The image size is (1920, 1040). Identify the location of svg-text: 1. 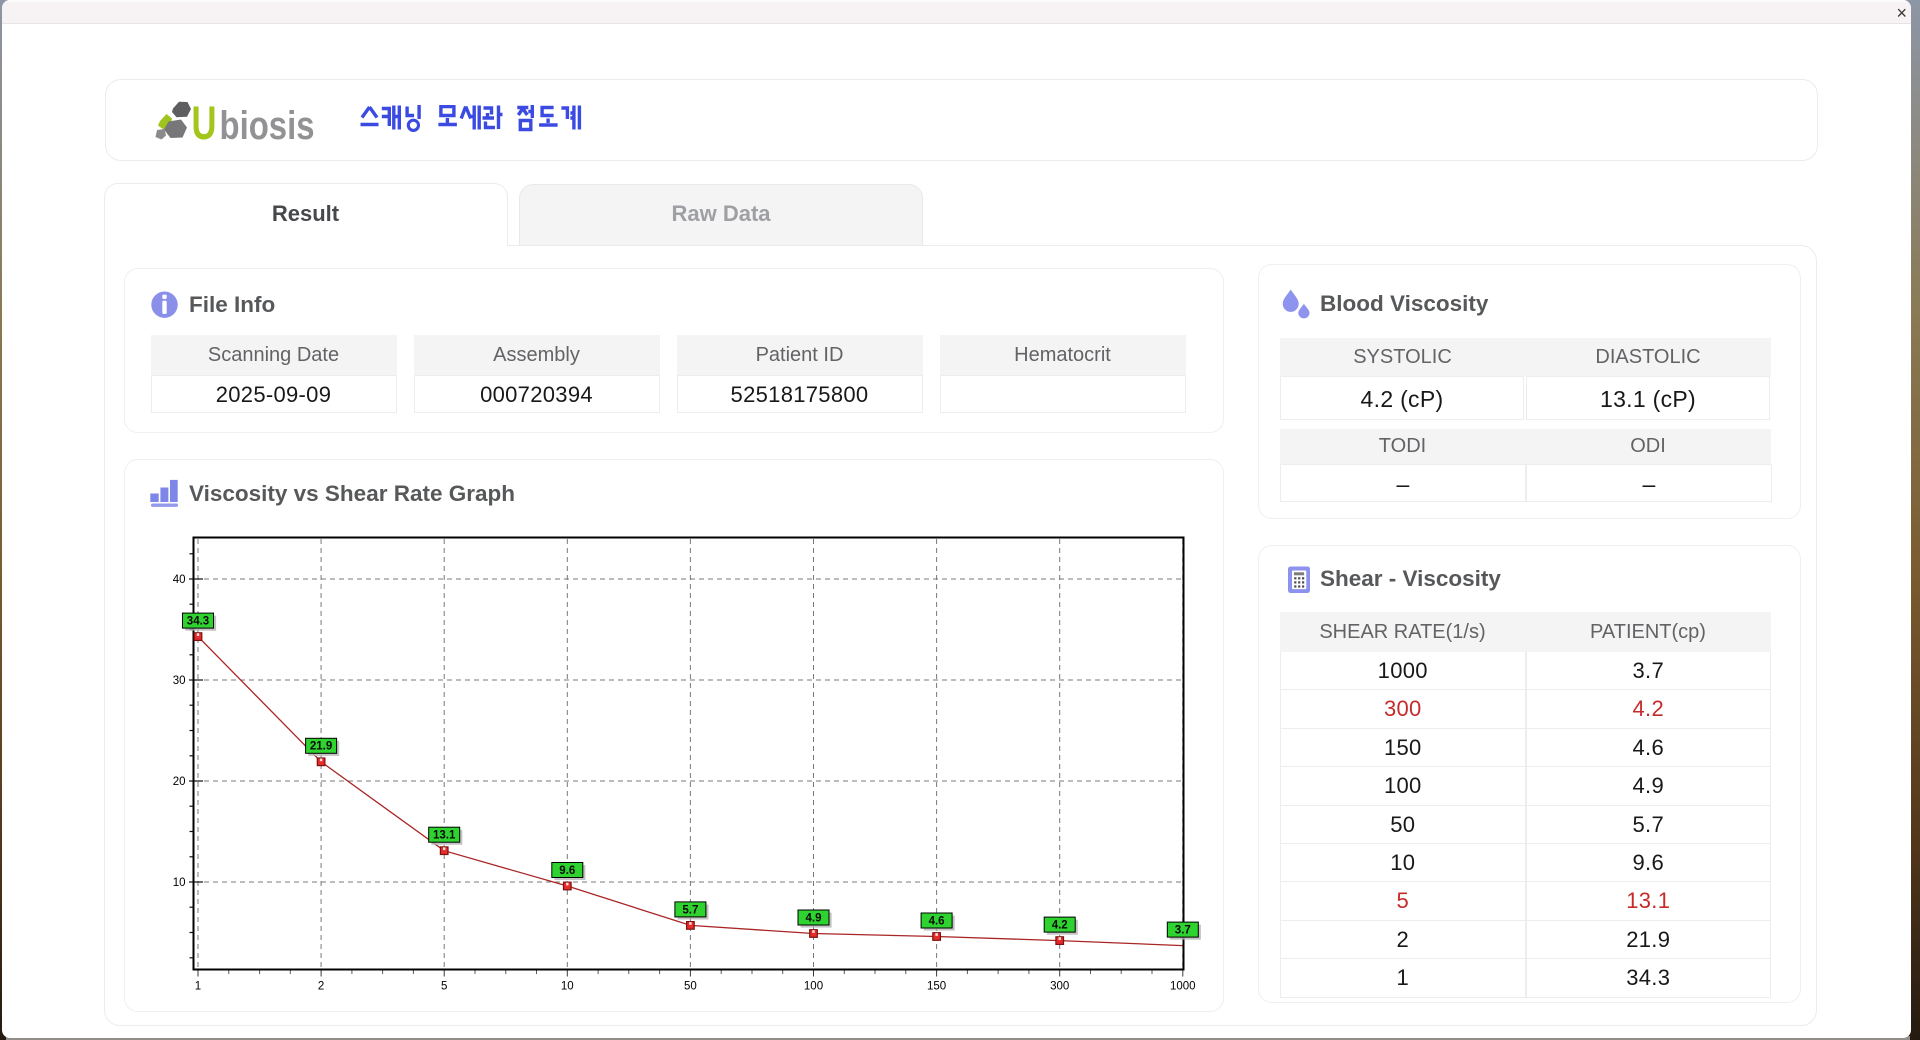
(198, 987).